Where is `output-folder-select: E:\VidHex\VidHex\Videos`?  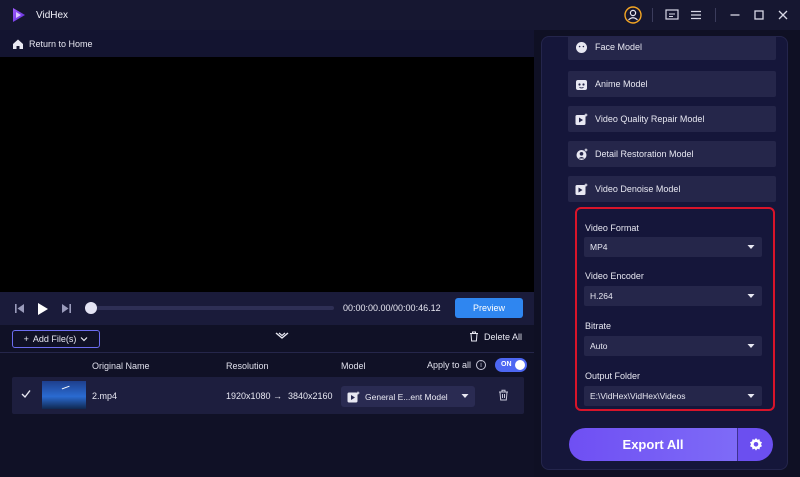
output-folder-select: E:\VidHex\VidHex\Videos is located at coordinates (673, 396).